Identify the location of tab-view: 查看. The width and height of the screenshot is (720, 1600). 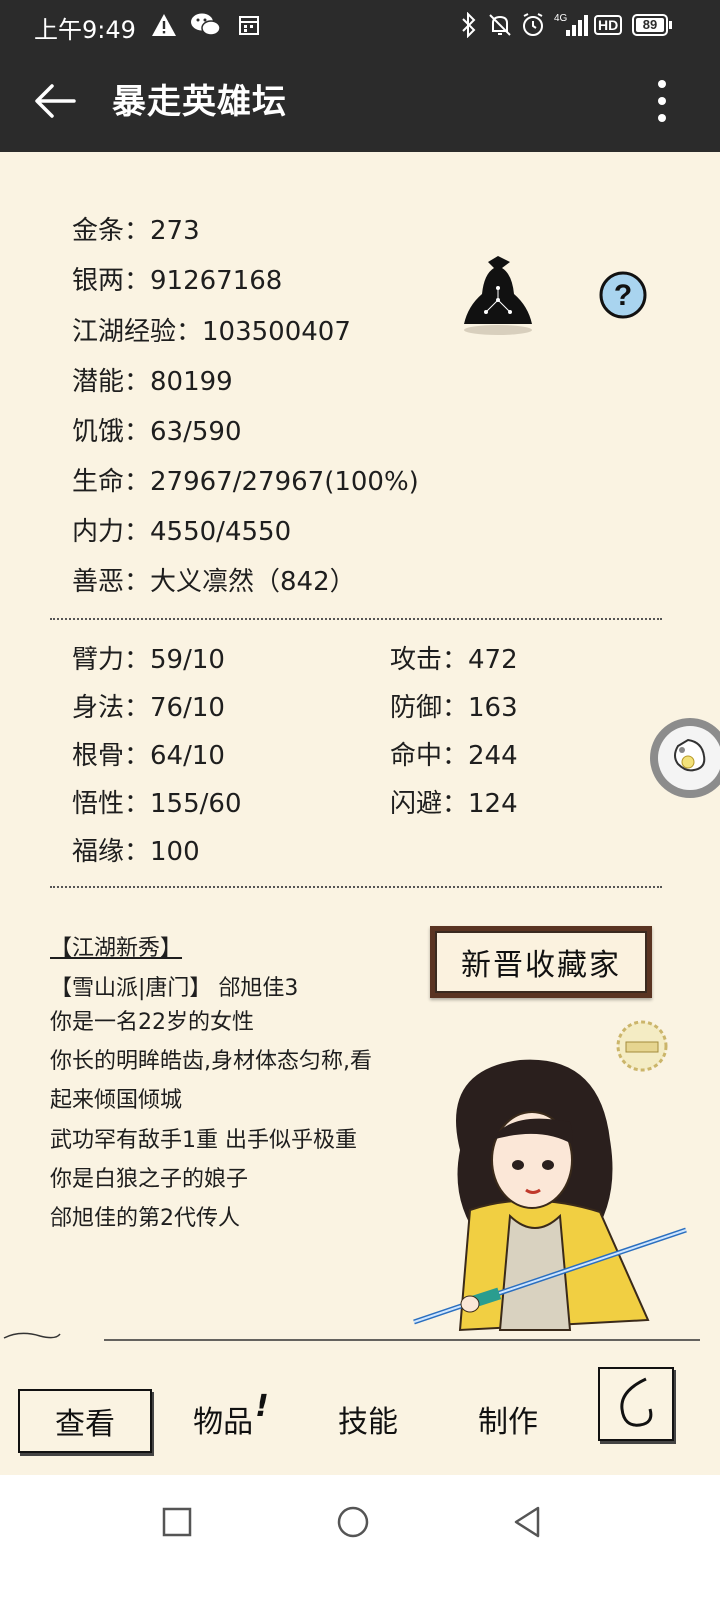
(85, 1421).